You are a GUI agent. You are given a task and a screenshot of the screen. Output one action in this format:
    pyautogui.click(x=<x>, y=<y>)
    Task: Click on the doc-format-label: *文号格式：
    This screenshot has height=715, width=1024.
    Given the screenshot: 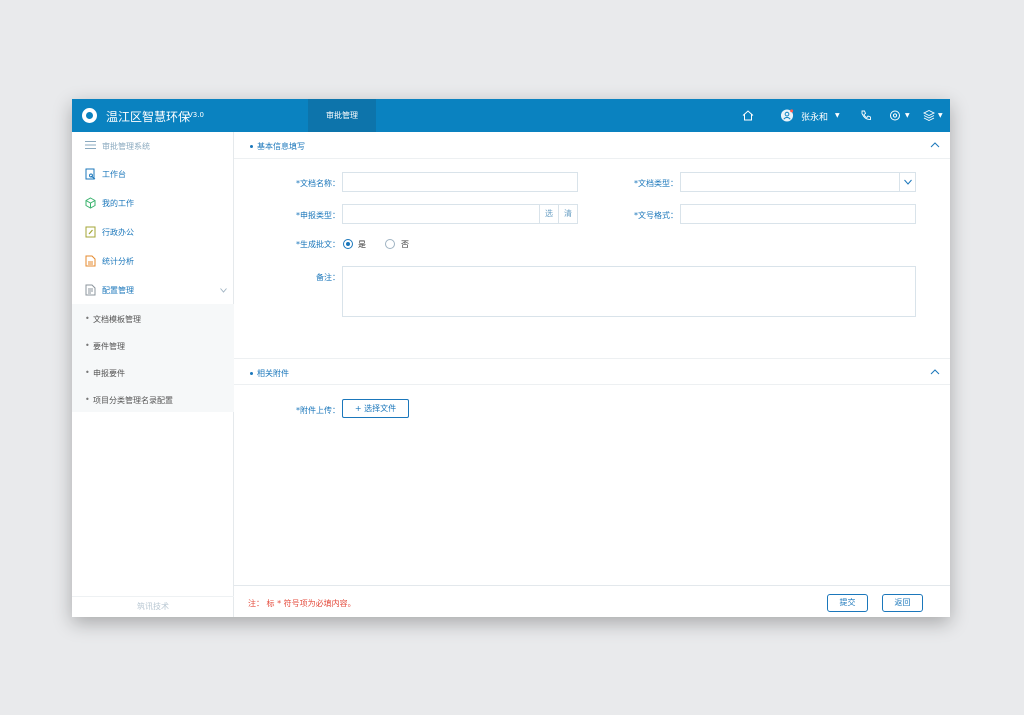 What is the action you would take?
    pyautogui.click(x=656, y=215)
    